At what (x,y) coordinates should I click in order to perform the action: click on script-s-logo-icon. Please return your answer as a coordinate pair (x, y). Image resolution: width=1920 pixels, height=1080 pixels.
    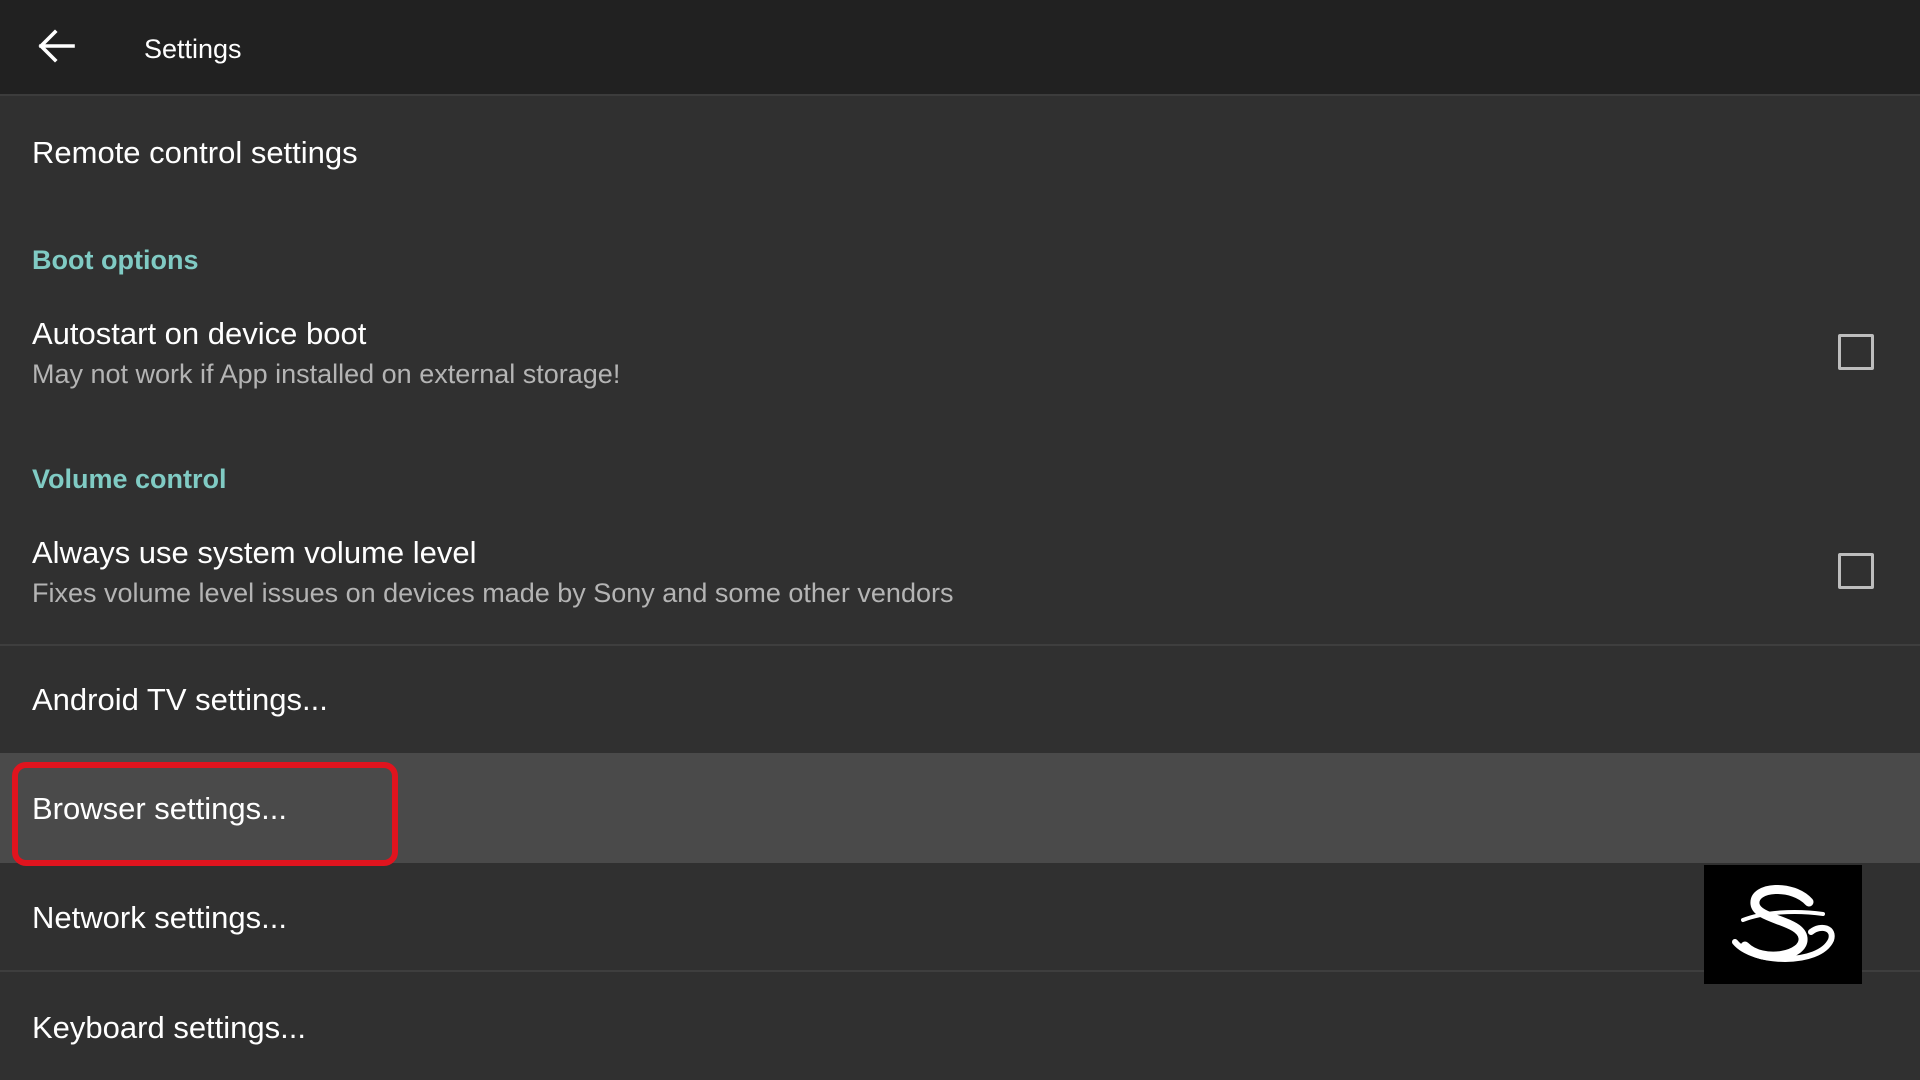
    Looking at the image, I should click on (1783, 923).